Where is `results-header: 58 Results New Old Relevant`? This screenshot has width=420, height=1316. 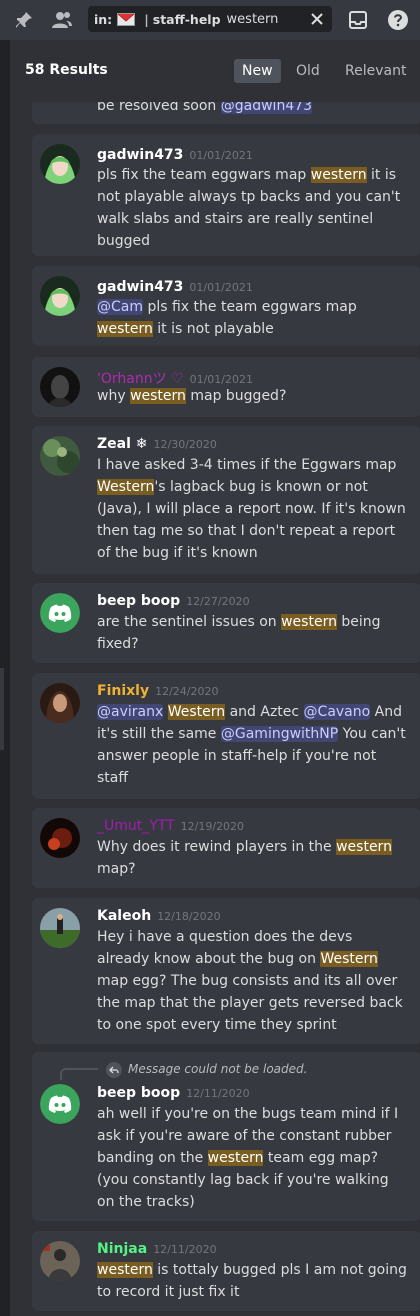
results-header: 58 Results New Old Relevant is located at coordinates (215, 71).